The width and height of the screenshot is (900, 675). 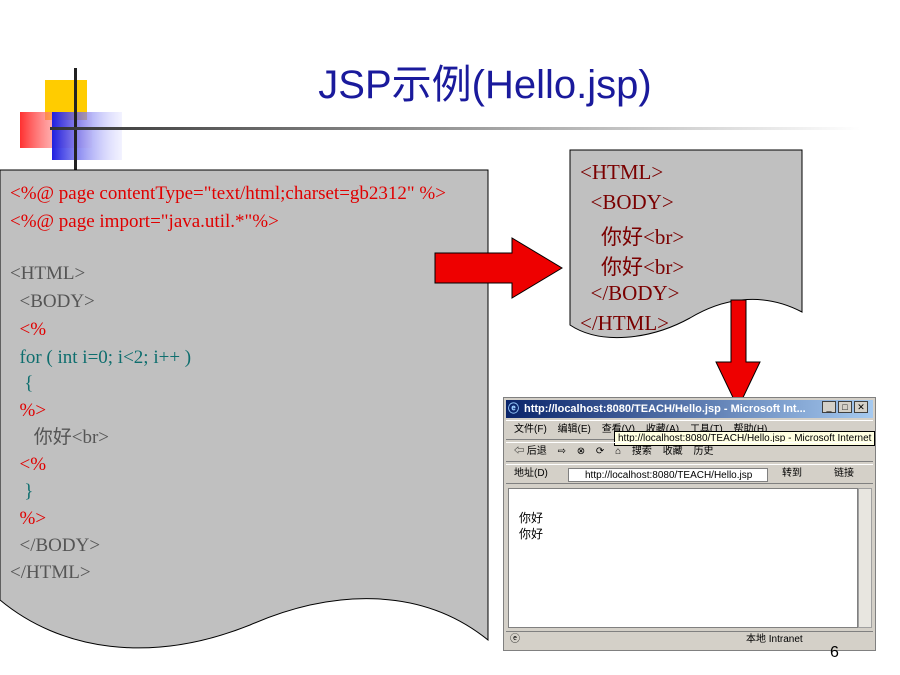 I want to click on html-line: </BODY>, so click(x=630, y=293).